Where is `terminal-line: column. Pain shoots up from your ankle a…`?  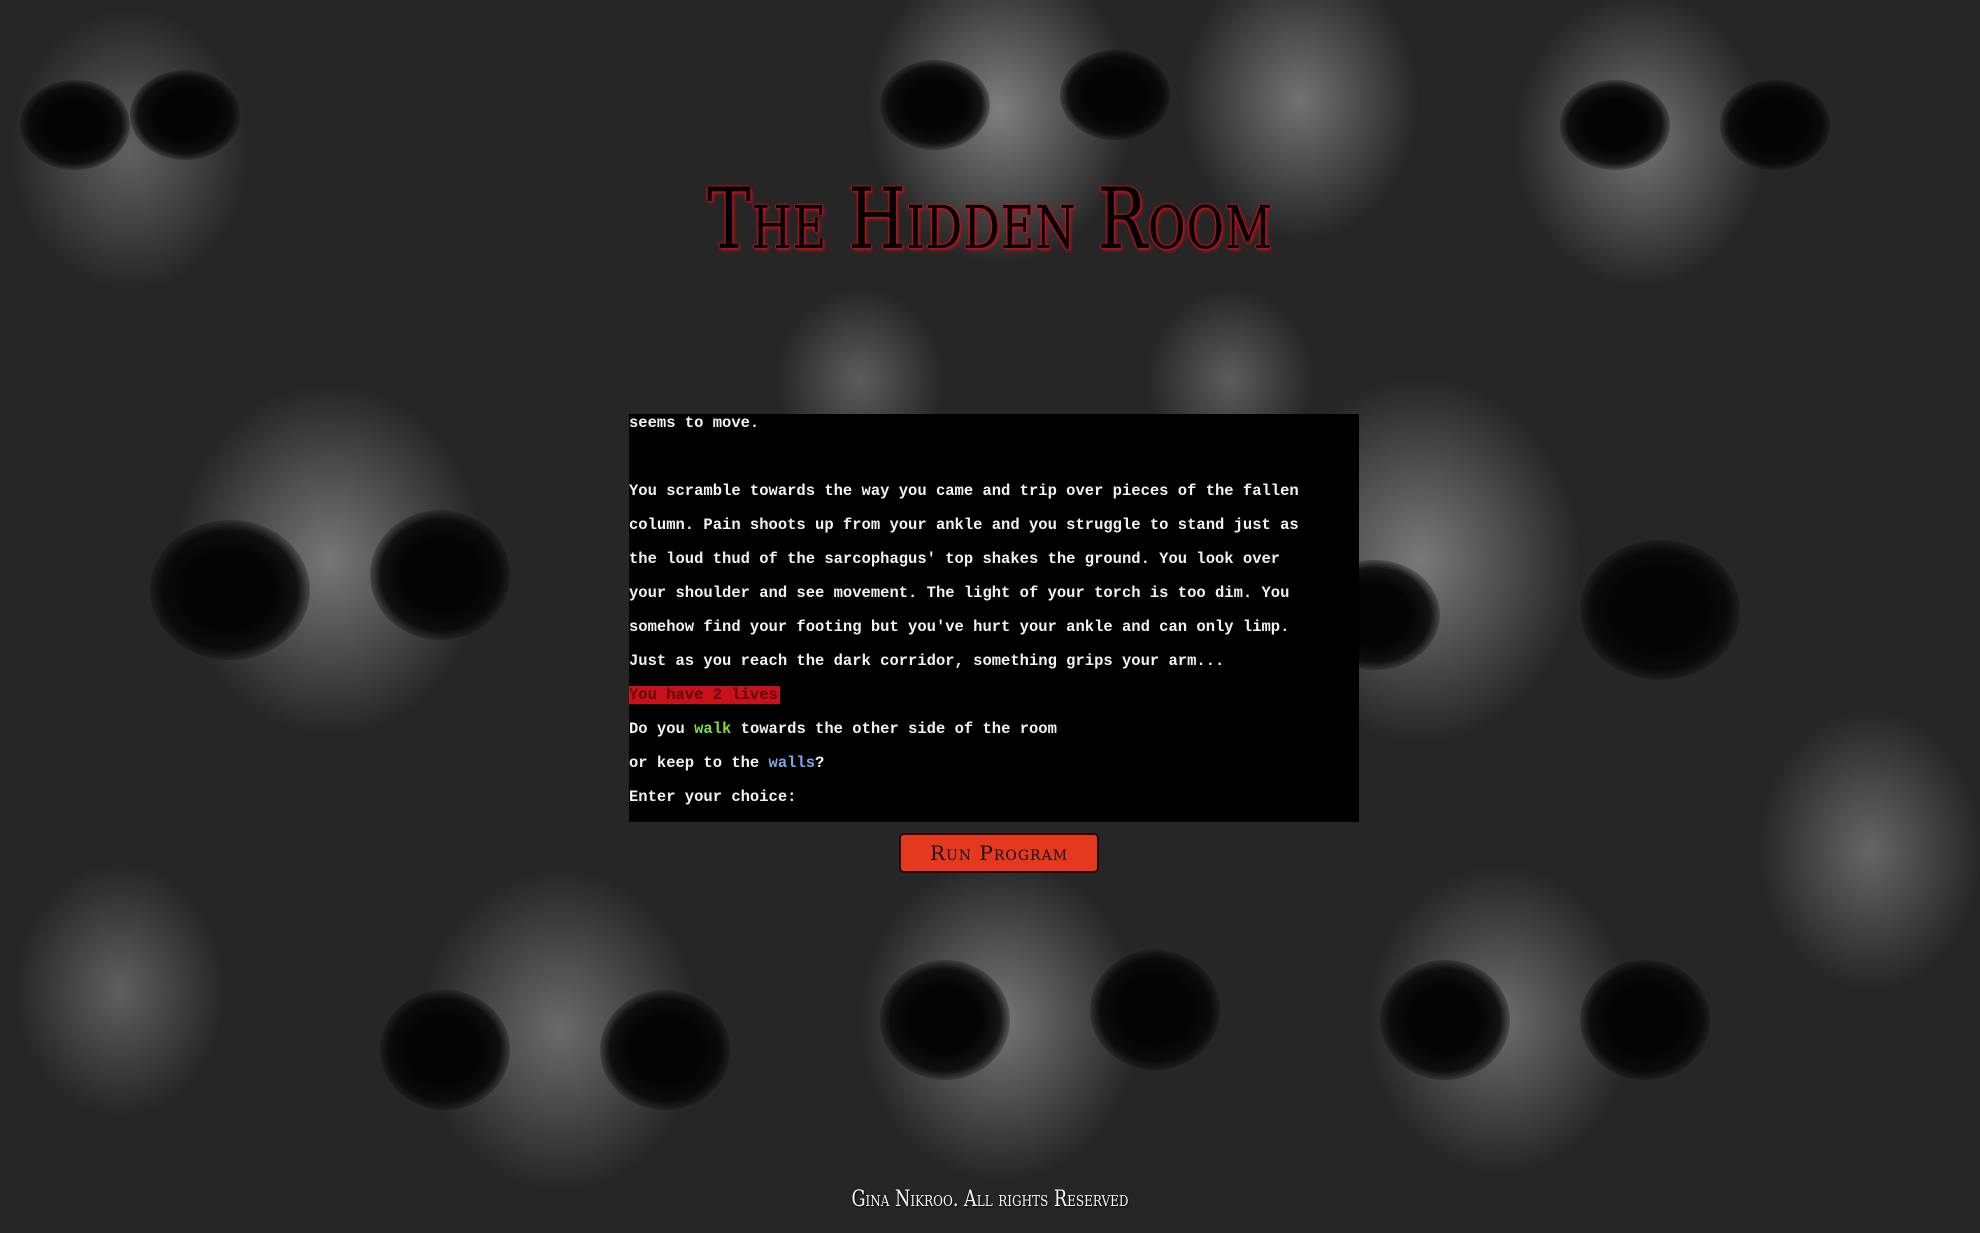
terminal-line: column. Pain shoots up from your ankle a… is located at coordinates (964, 525).